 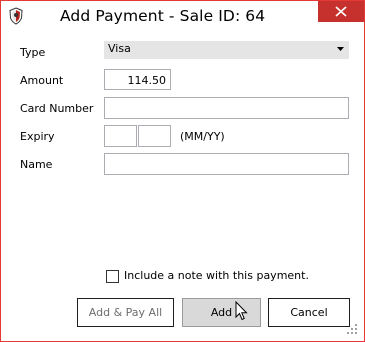 What do you see at coordinates (36, 164) in the screenshot?
I see `name-label: Name` at bounding box center [36, 164].